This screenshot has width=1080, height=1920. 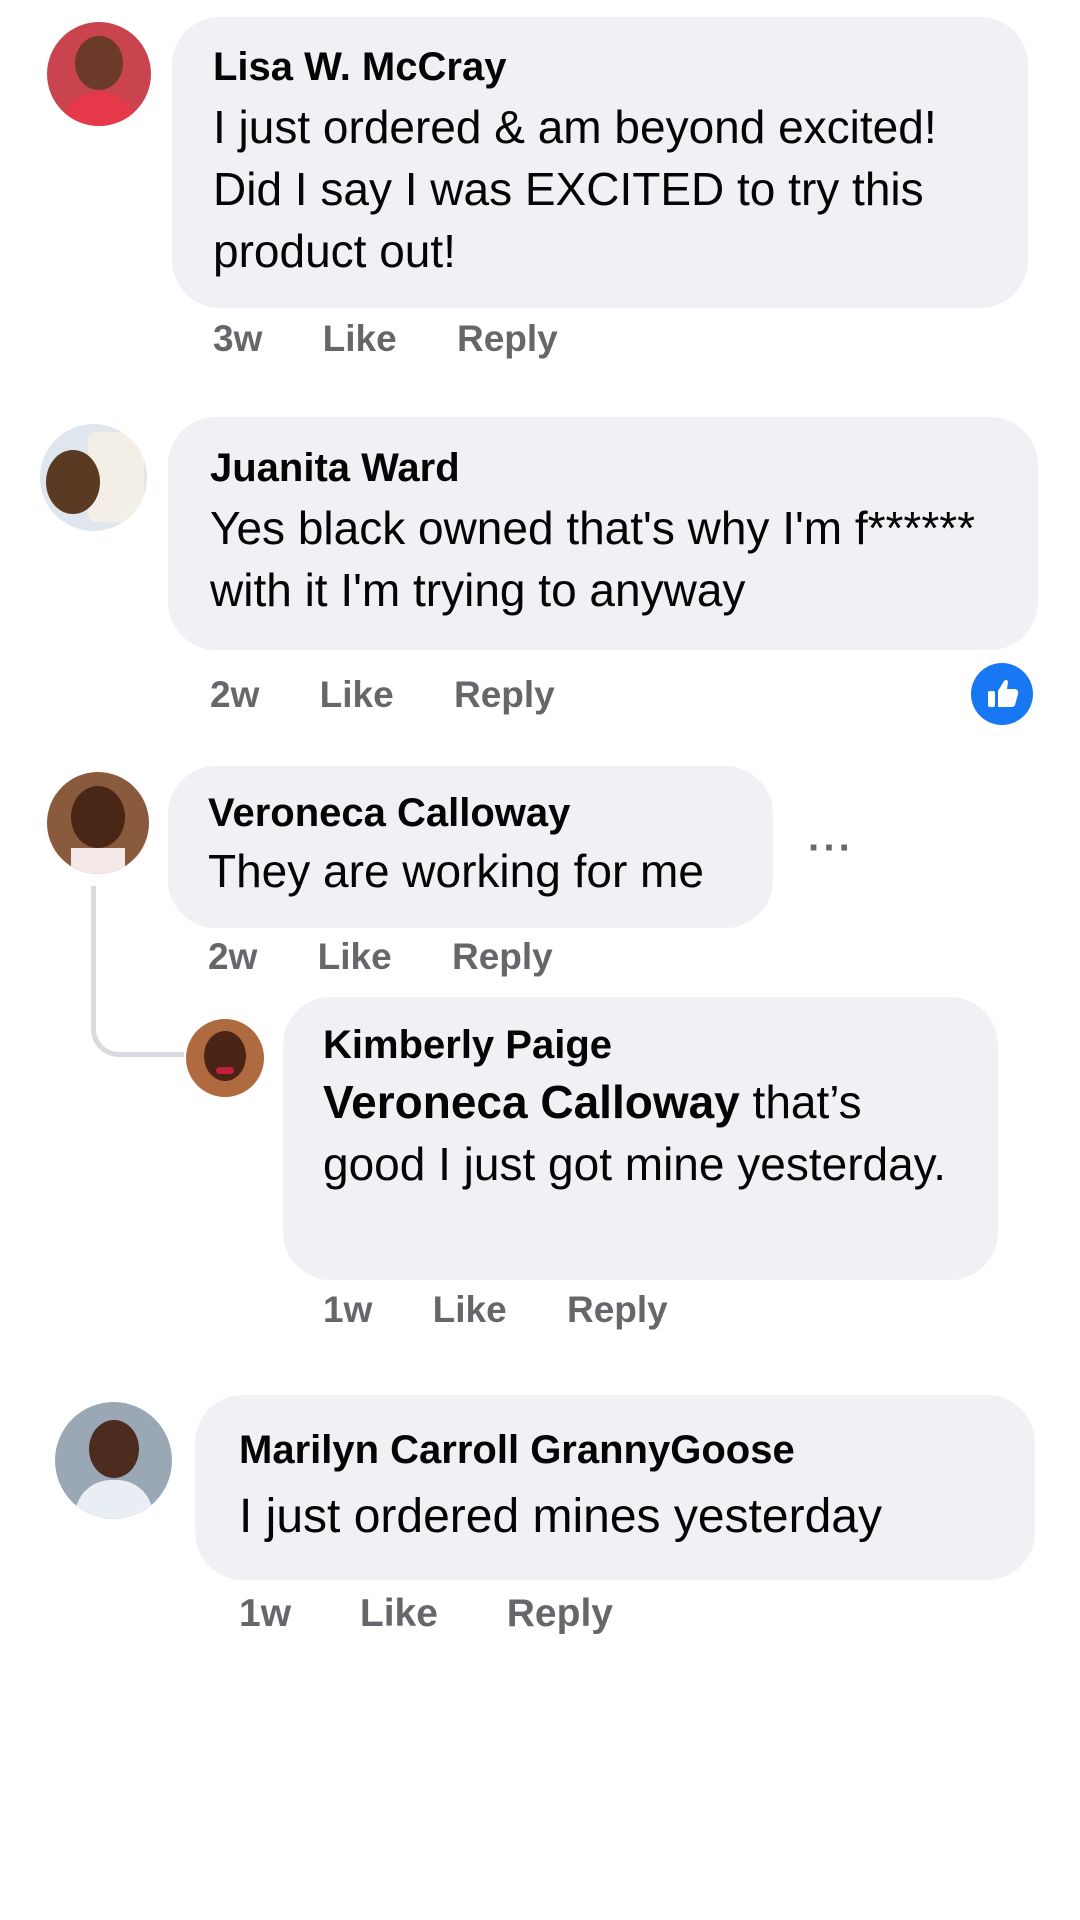 I want to click on comment-author: Kimberly Paige, so click(x=467, y=1045).